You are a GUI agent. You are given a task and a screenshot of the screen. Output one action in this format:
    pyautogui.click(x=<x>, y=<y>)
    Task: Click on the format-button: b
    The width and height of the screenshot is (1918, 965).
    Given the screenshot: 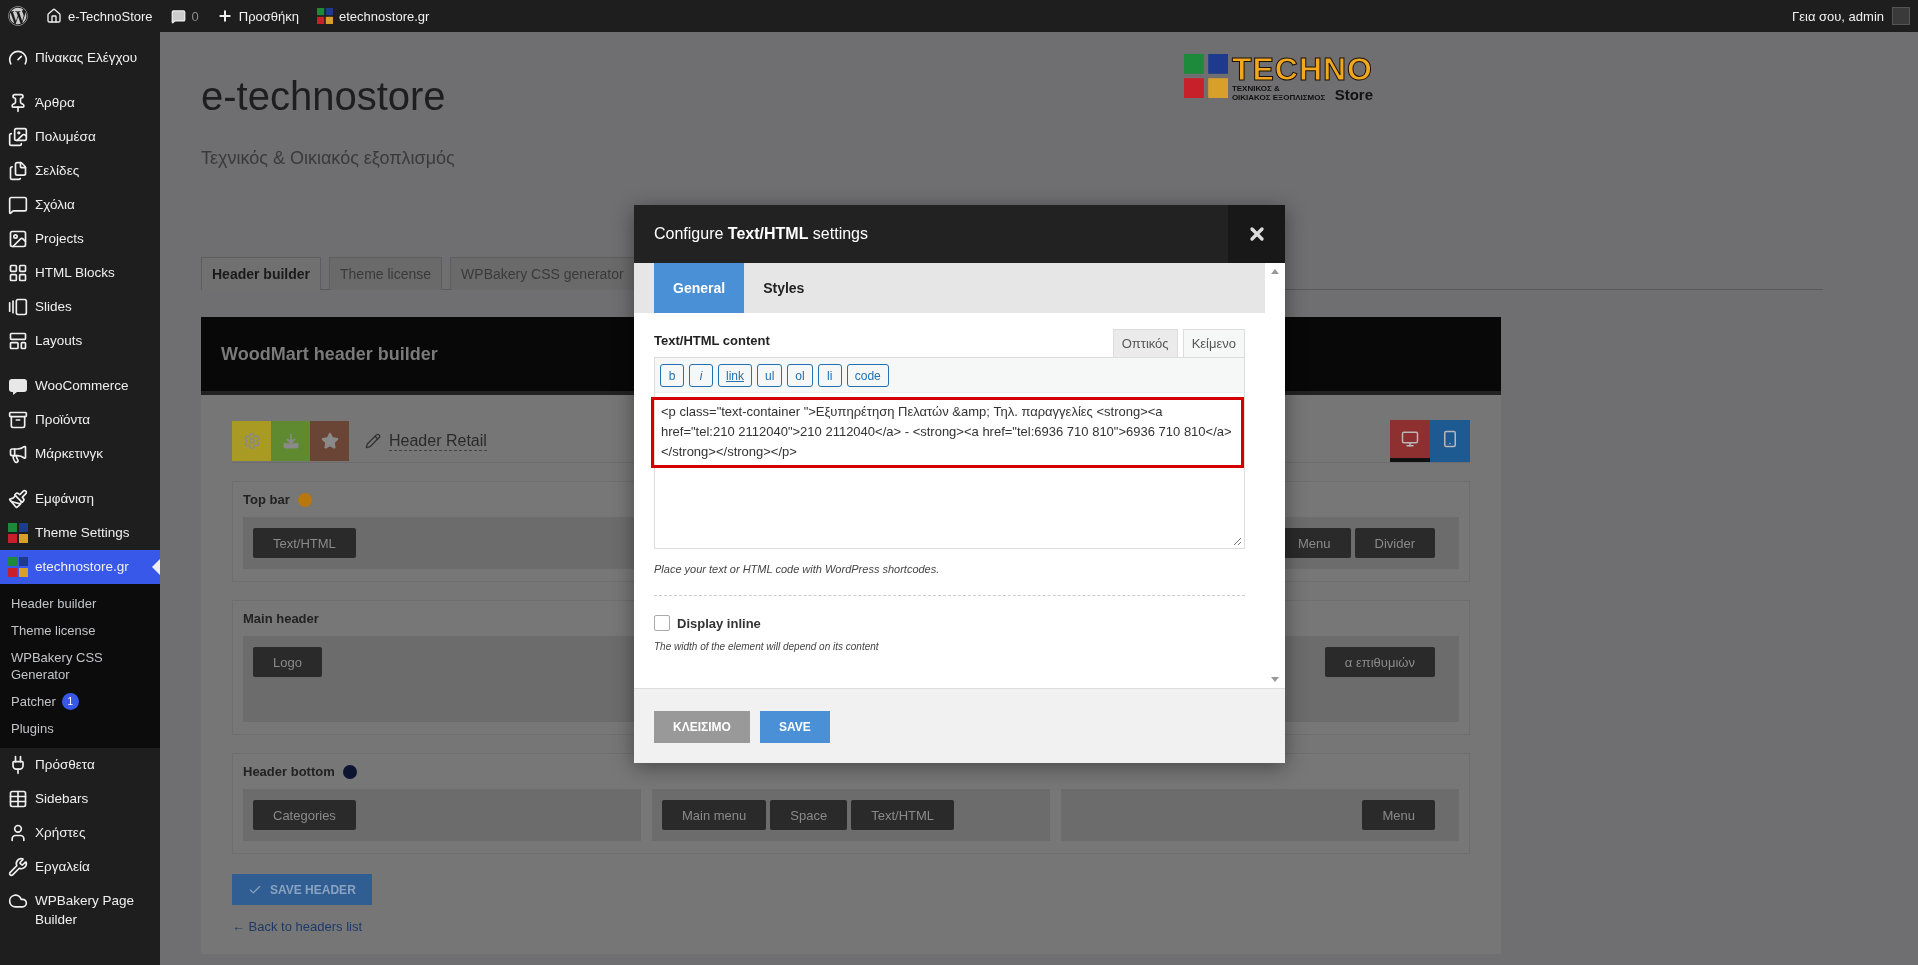 What is the action you would take?
    pyautogui.click(x=672, y=375)
    